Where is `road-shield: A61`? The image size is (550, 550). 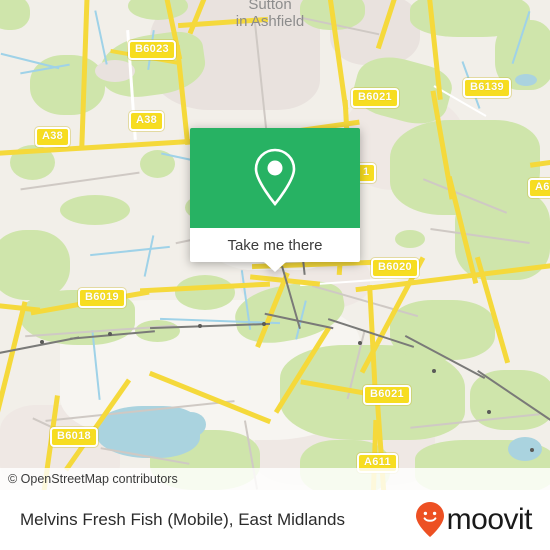
road-shield: A61 is located at coordinates (539, 188).